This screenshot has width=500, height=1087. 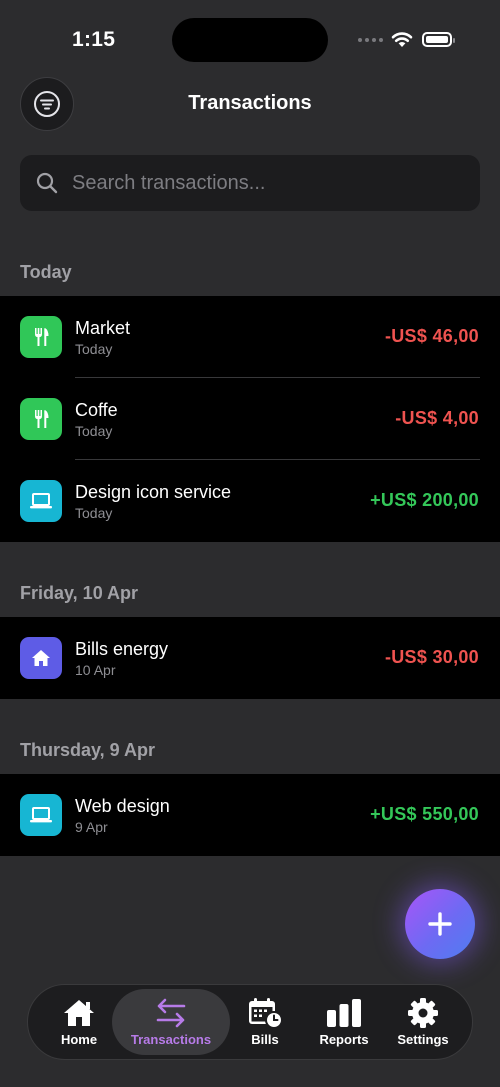 I want to click on tab-label: Home, so click(x=79, y=1039).